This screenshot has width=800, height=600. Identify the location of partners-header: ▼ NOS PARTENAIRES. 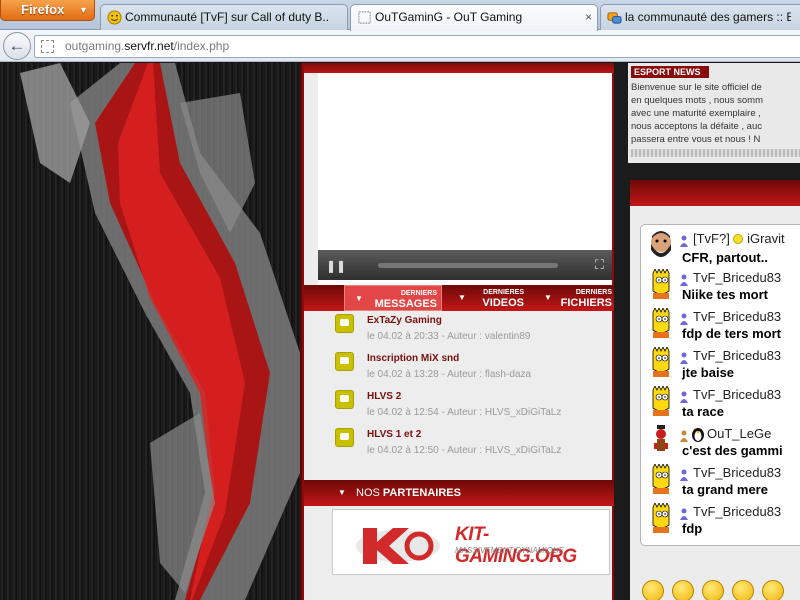
(460, 493).